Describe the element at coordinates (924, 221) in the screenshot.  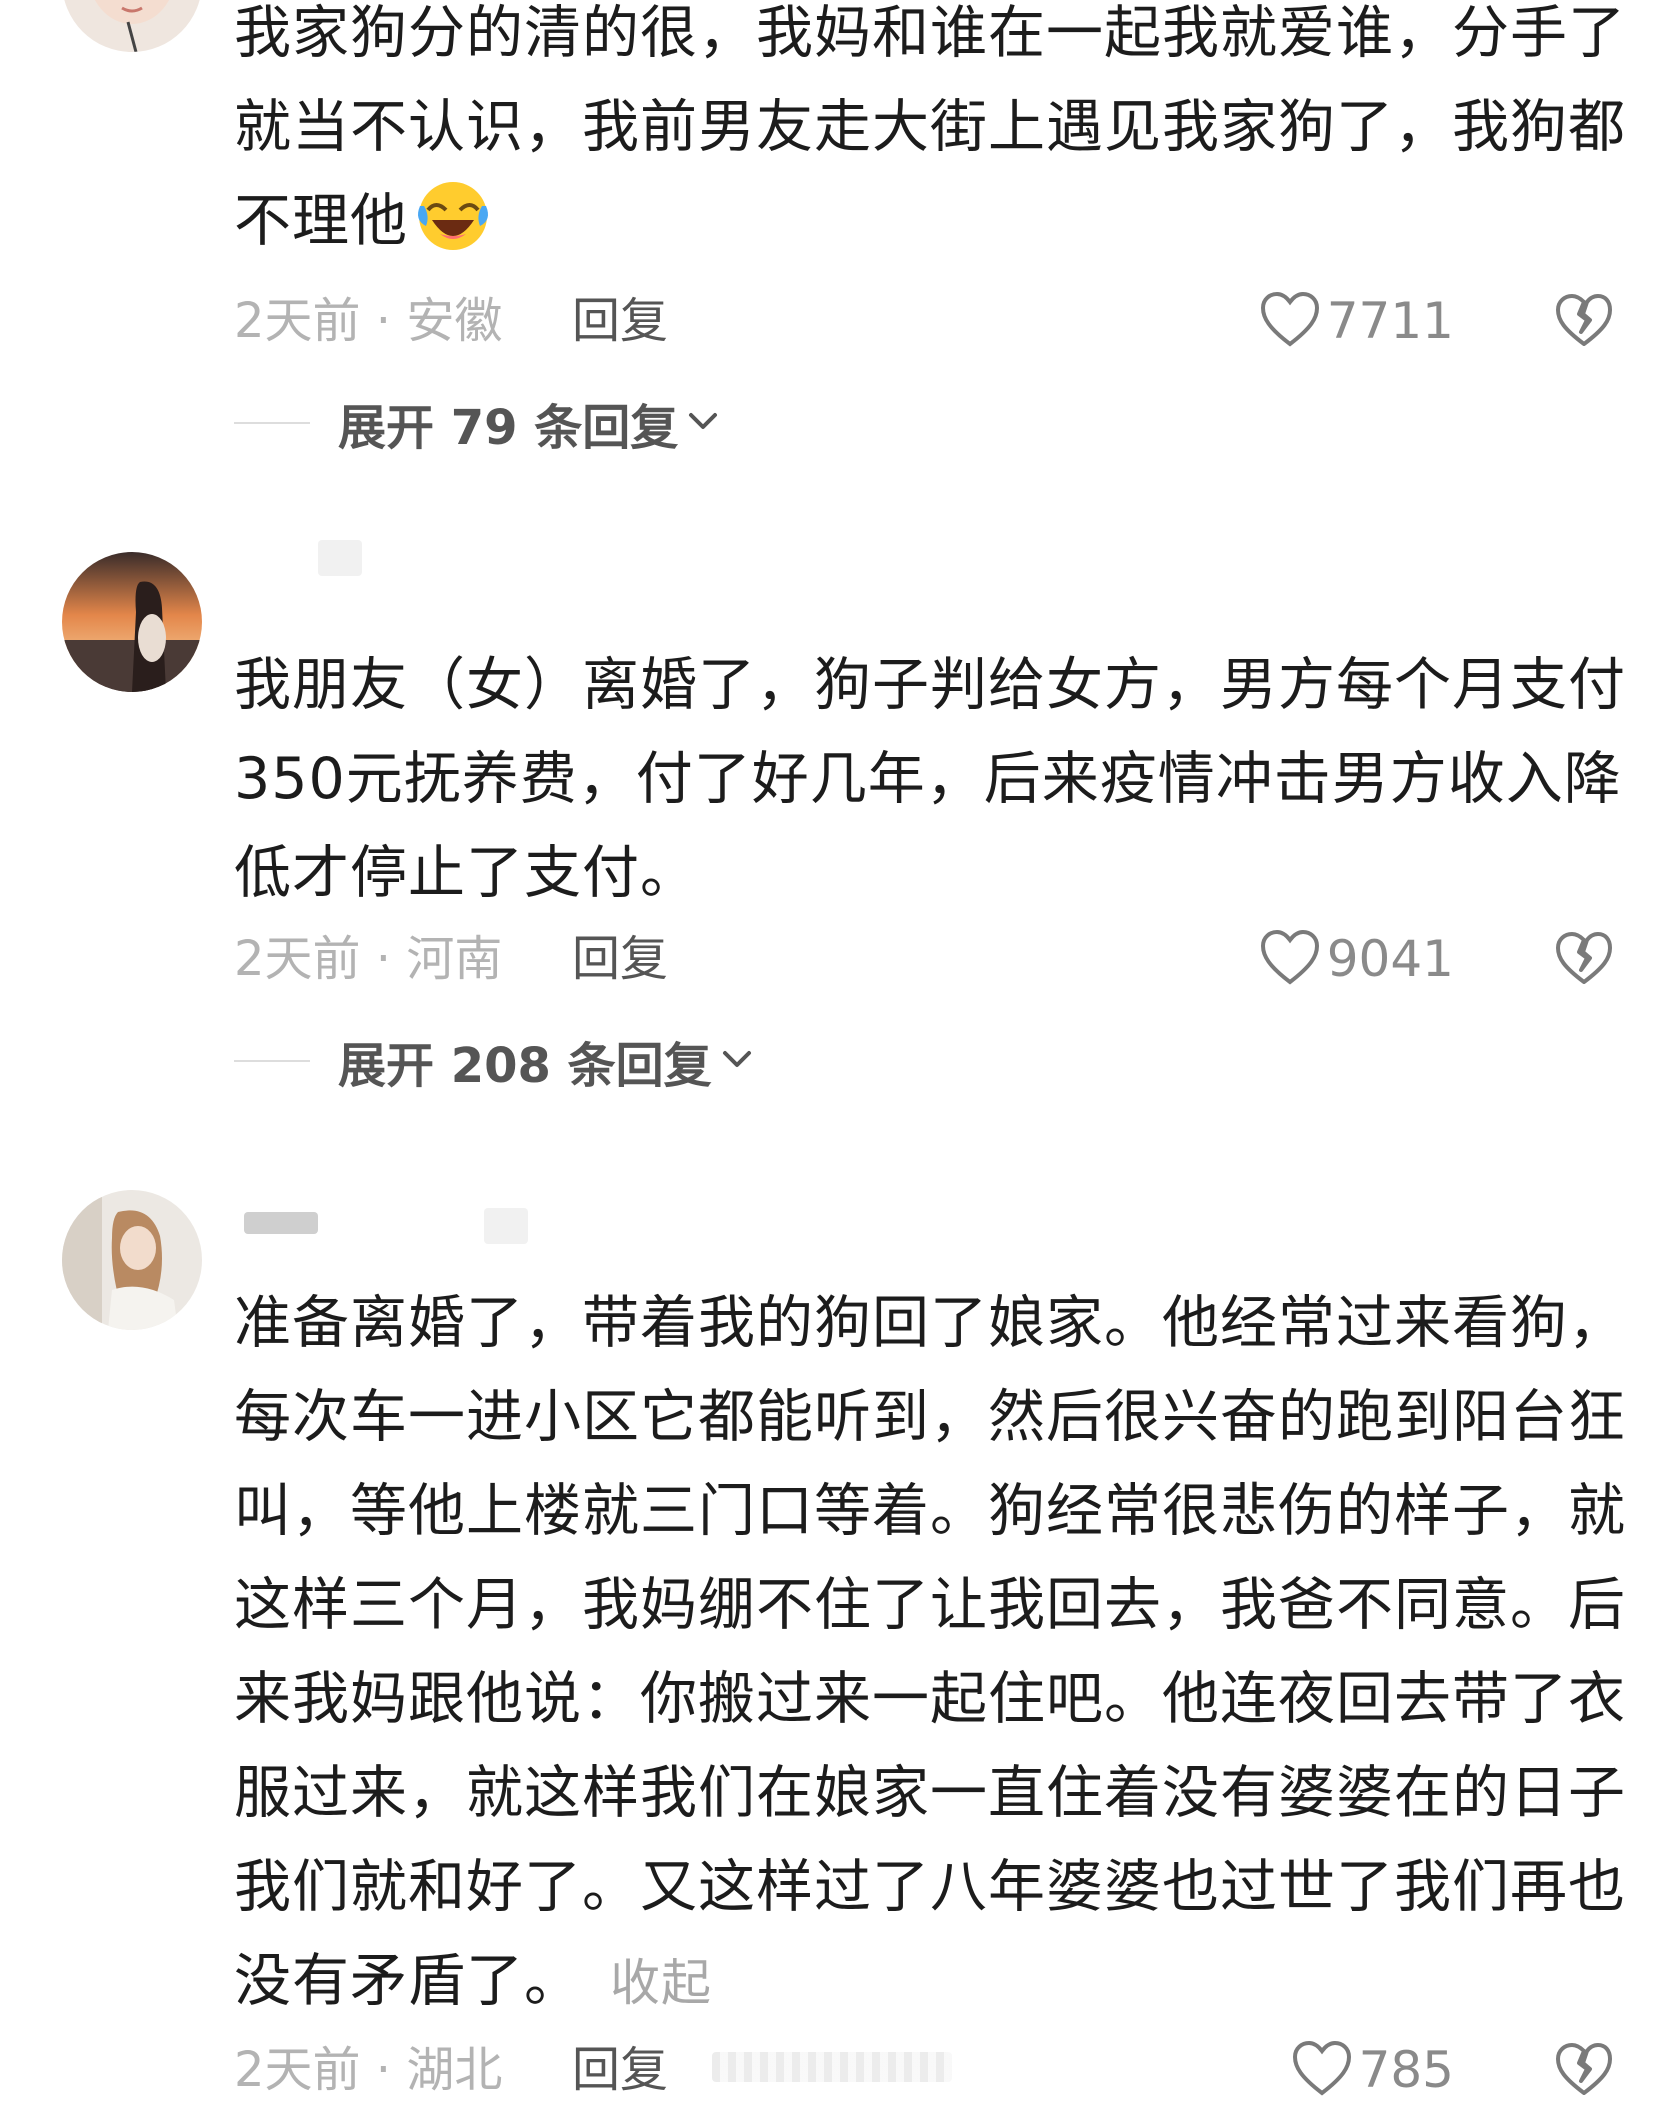
I see `comment-line: 不理他` at that location.